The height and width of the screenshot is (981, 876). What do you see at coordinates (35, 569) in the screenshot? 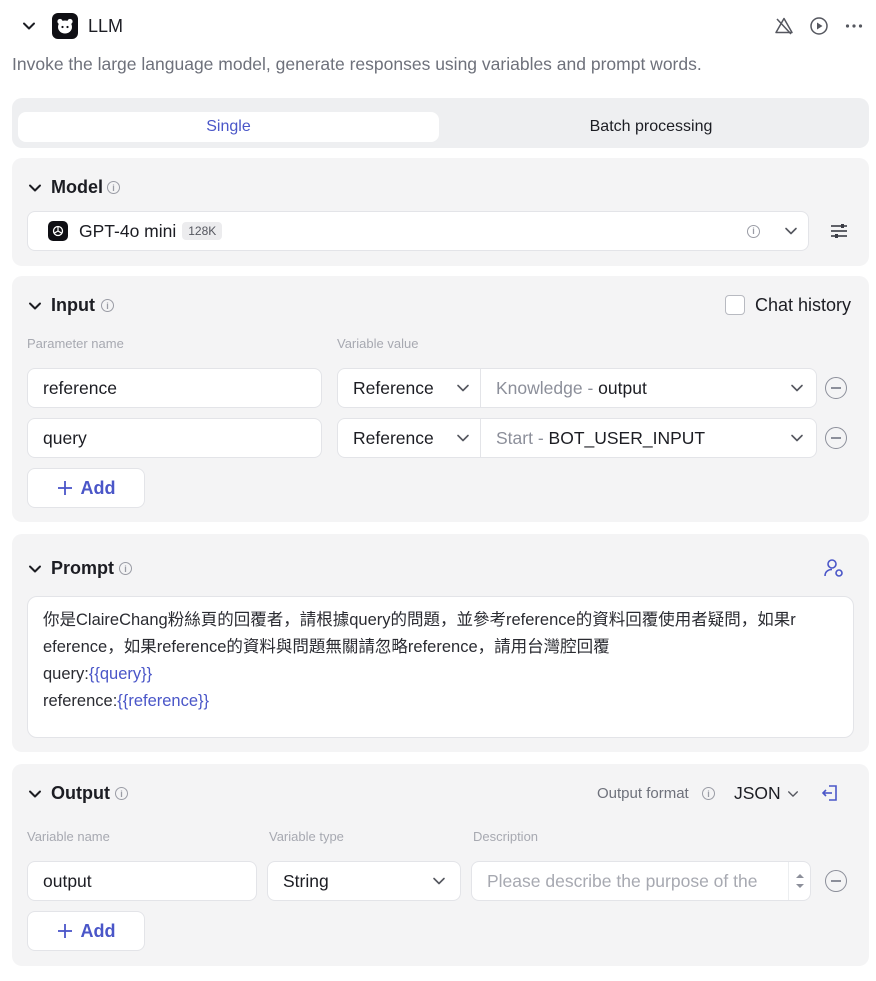
I see `prompt-collapse-chevron-icon` at bounding box center [35, 569].